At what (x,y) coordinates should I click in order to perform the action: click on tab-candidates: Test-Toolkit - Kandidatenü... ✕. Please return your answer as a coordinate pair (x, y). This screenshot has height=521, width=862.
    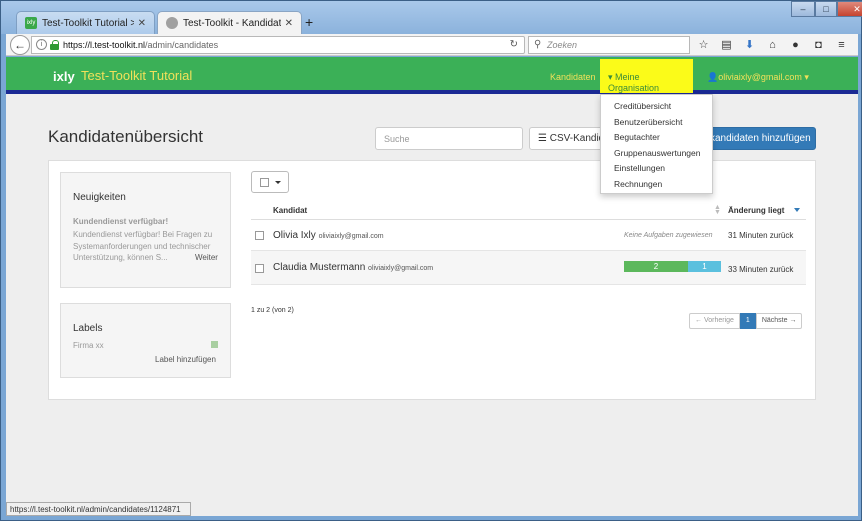
    Looking at the image, I should click on (229, 22).